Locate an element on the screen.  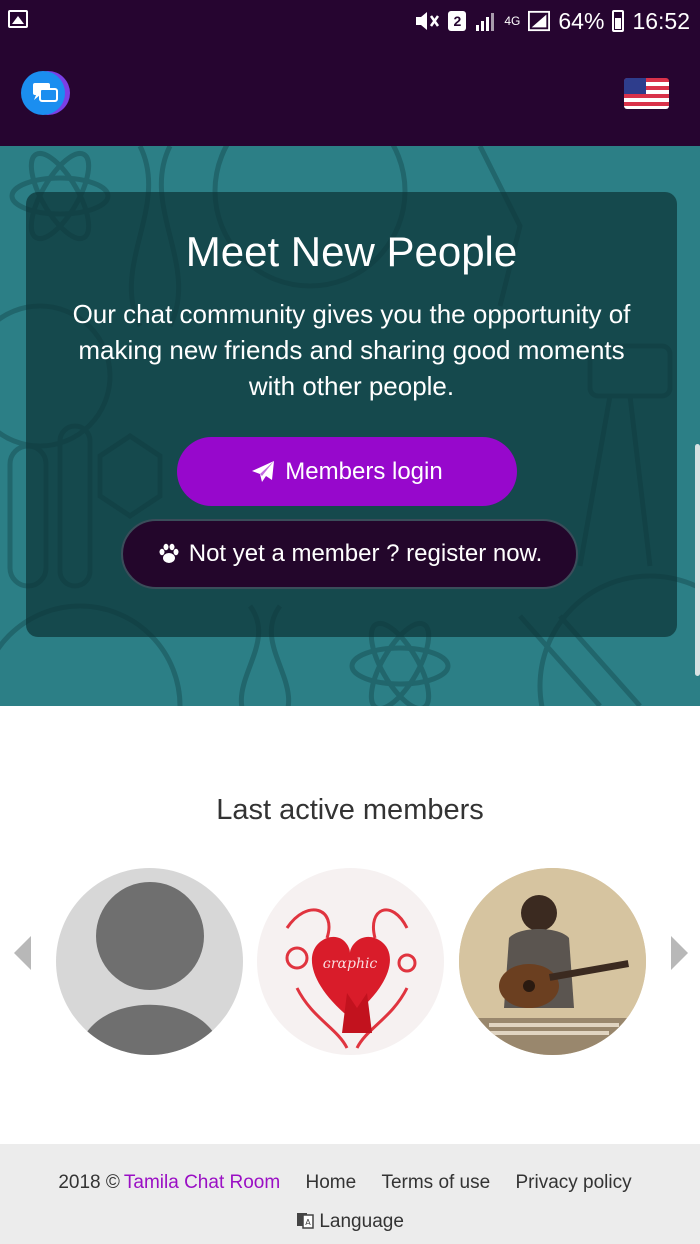
register-button: Not yet a member ? register now. is located at coordinates (349, 554).